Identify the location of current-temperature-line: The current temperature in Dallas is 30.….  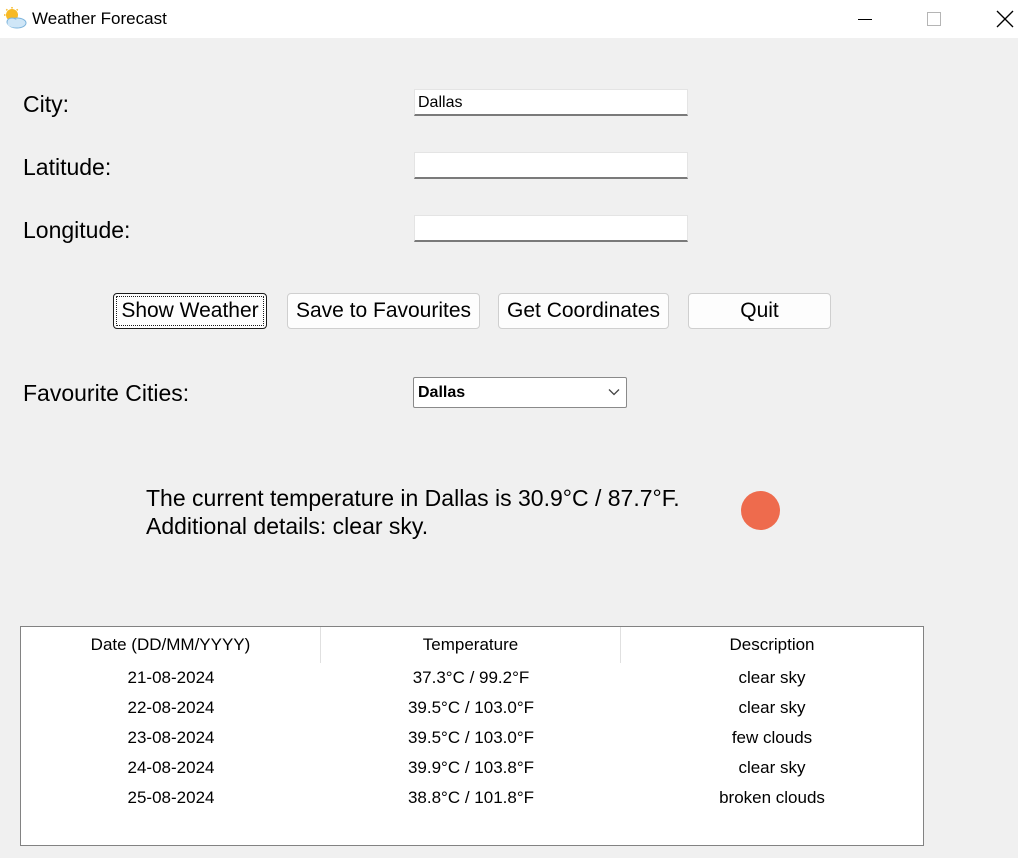
(413, 498).